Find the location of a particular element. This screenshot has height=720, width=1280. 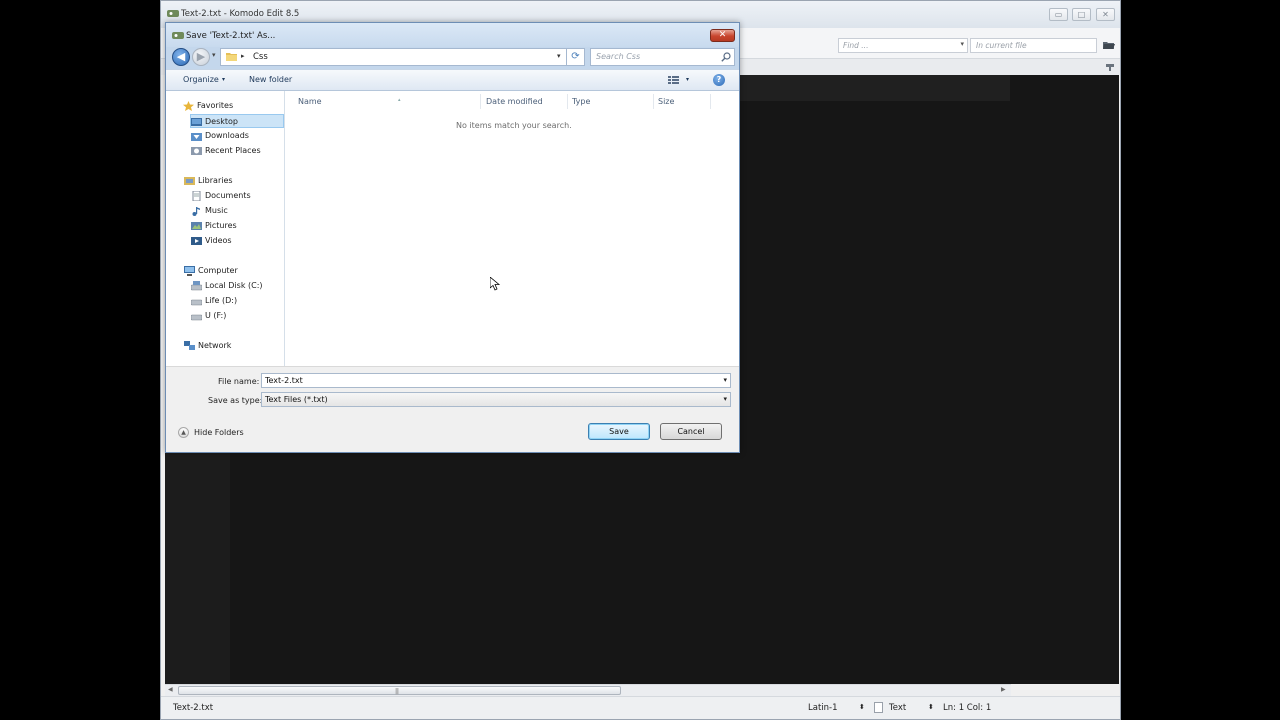

new-folder-button: New folder is located at coordinates (270, 79).